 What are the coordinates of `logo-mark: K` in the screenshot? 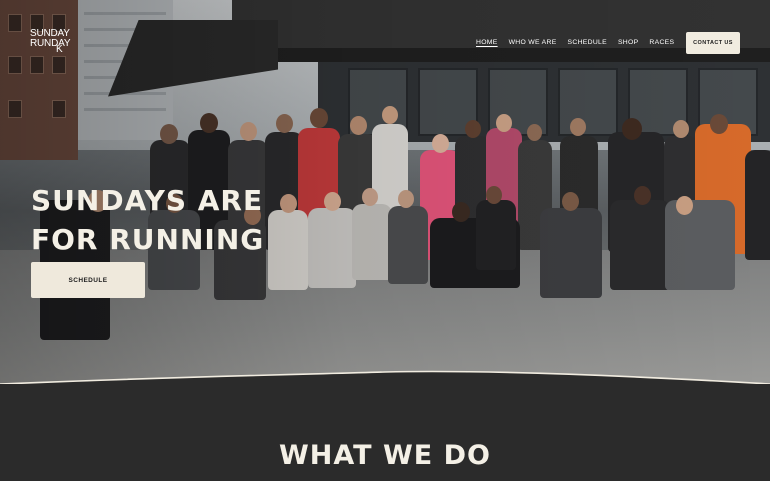 It's located at (59, 49).